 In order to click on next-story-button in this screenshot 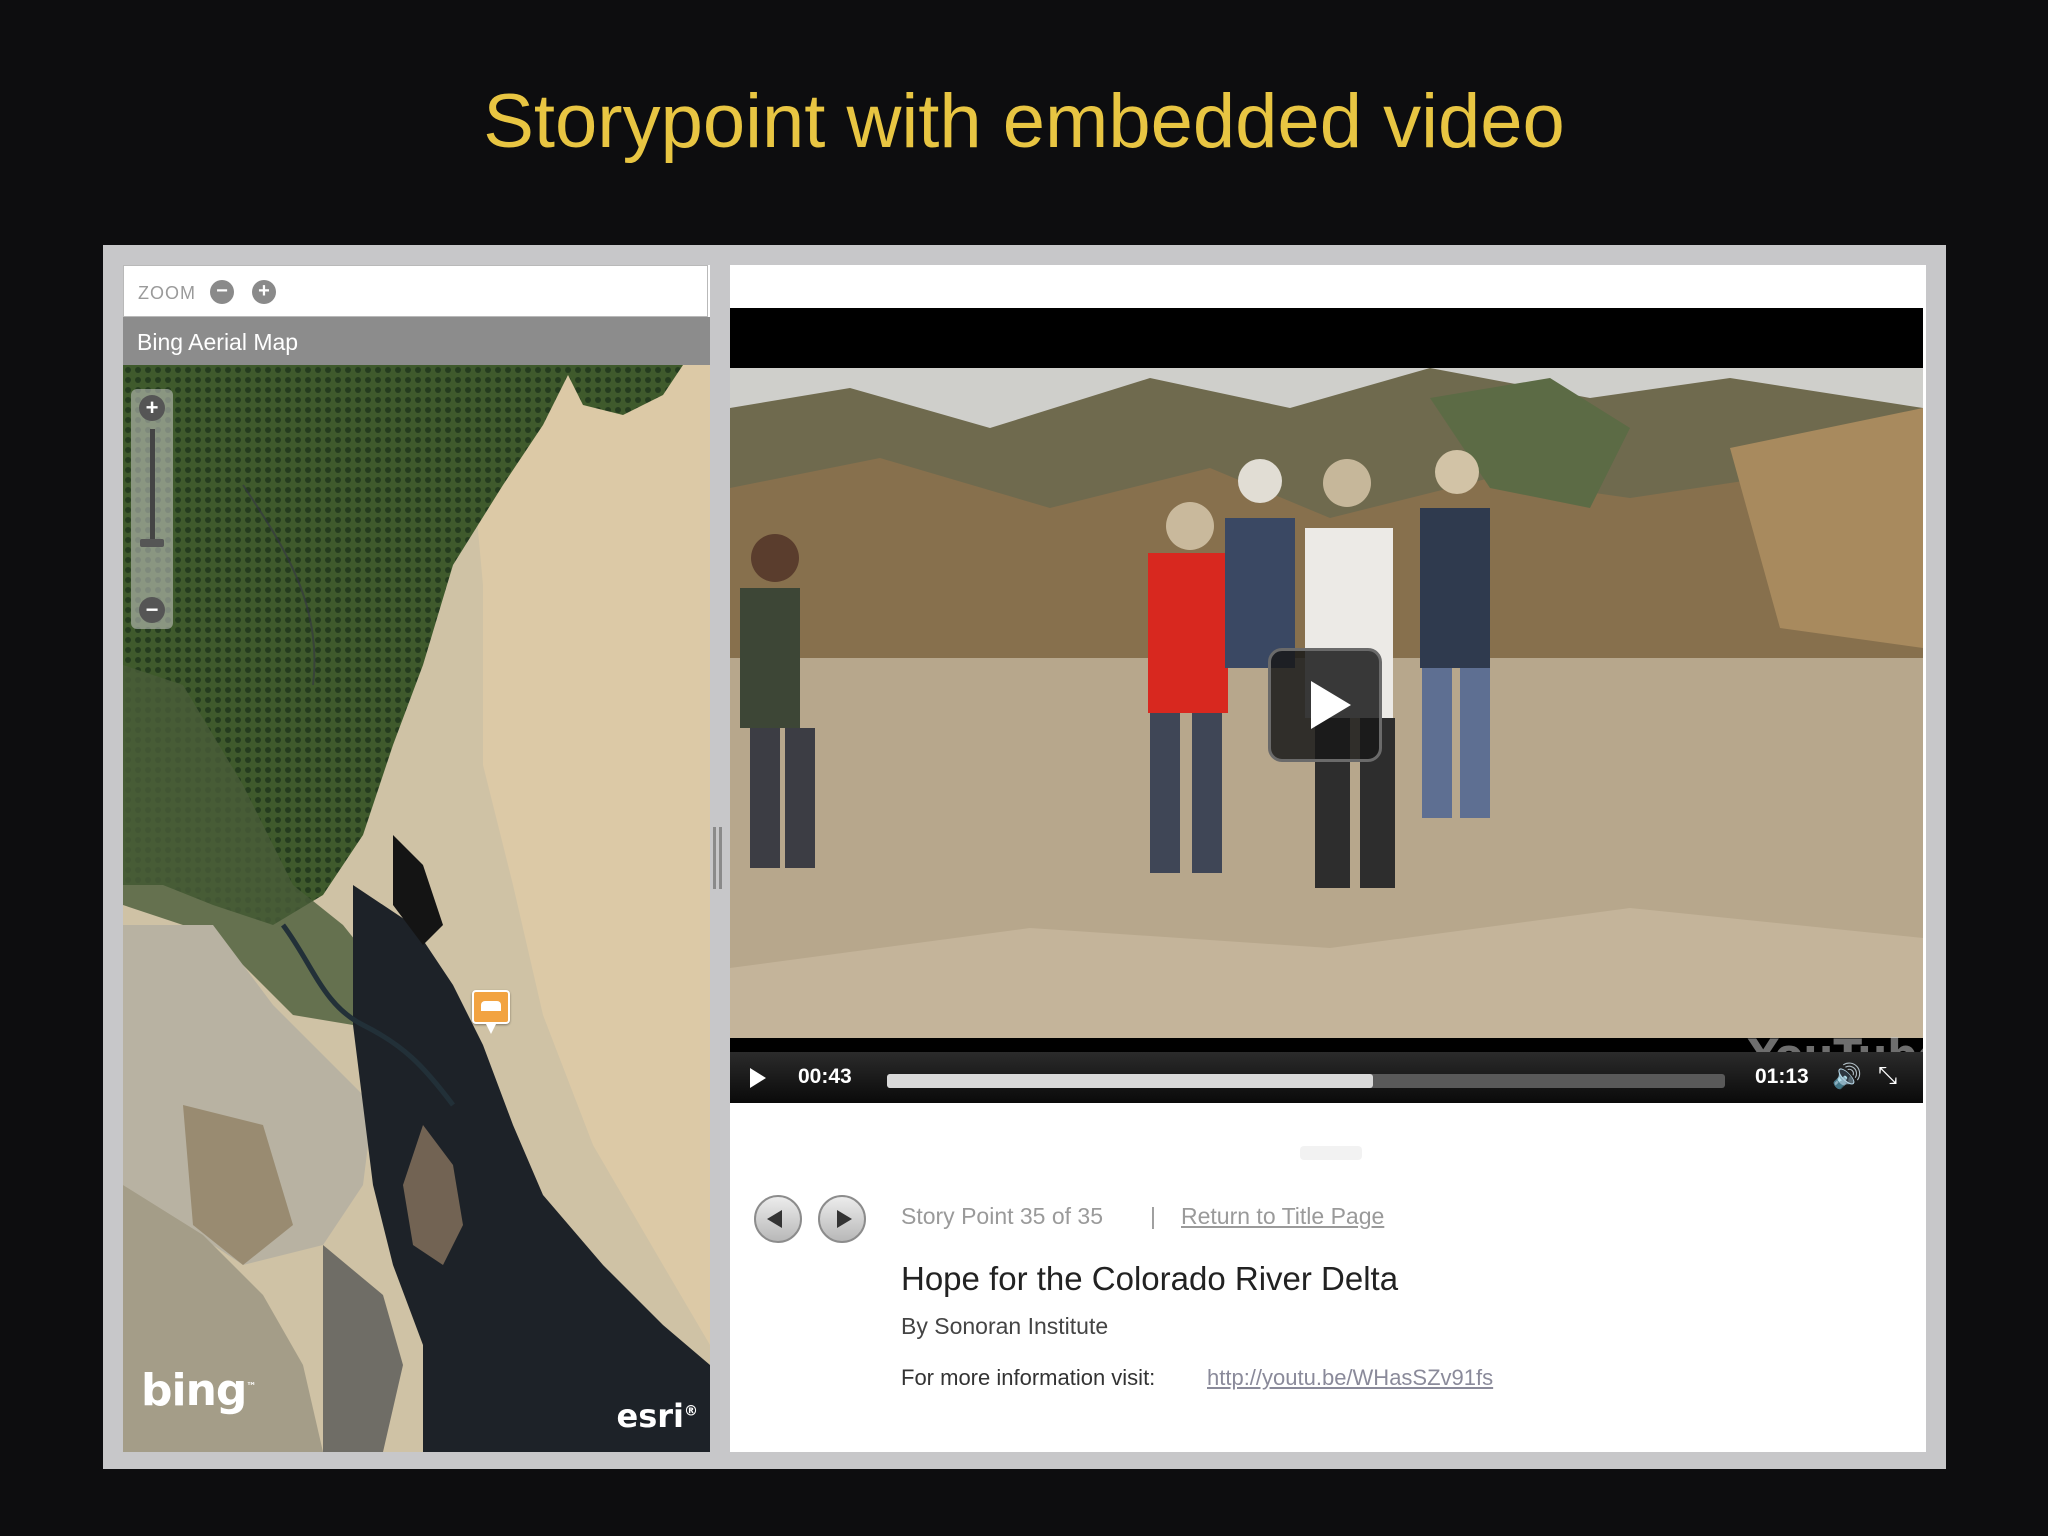, I will do `click(842, 1219)`.